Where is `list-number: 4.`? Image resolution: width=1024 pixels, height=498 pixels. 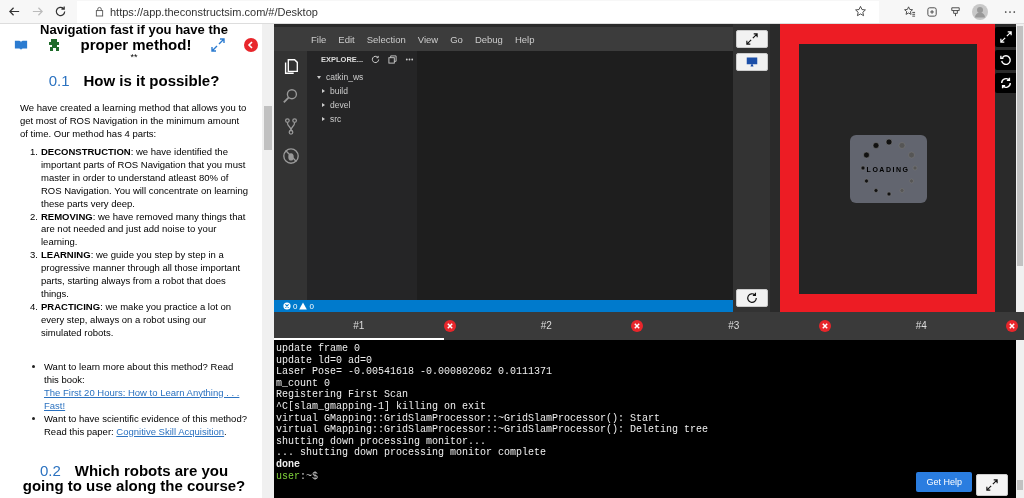 list-number: 4. is located at coordinates (33, 307).